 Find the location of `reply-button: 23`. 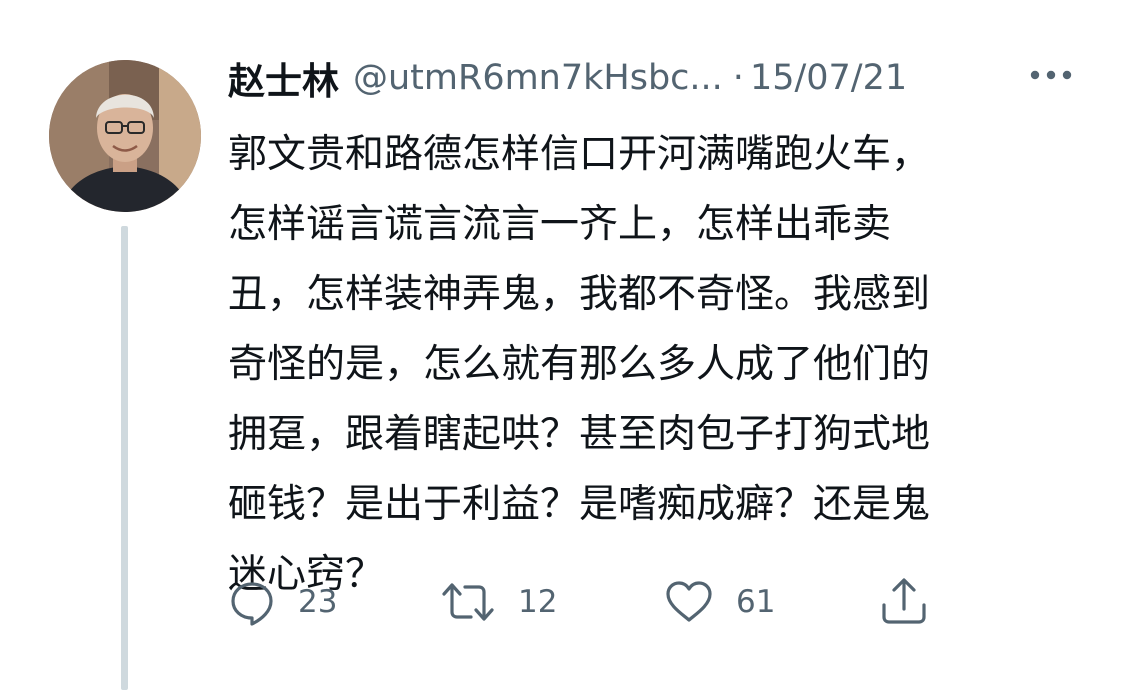

reply-button: 23 is located at coordinates (282, 602).